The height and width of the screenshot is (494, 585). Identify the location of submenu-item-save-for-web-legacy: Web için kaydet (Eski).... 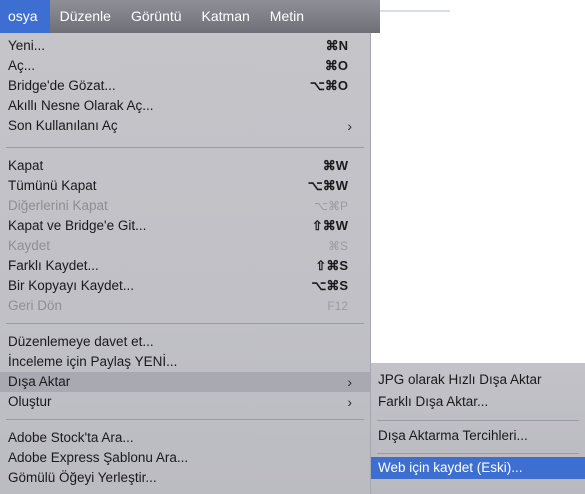
(478, 468).